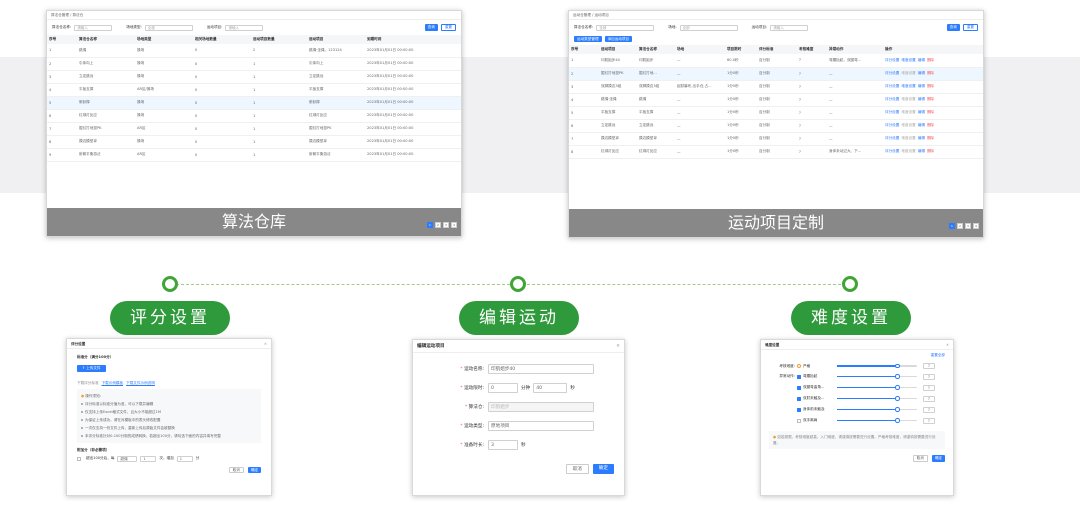 Image resolution: width=1080 pixels, height=509 pixels. I want to click on extra-points-input: 1, so click(184, 458).